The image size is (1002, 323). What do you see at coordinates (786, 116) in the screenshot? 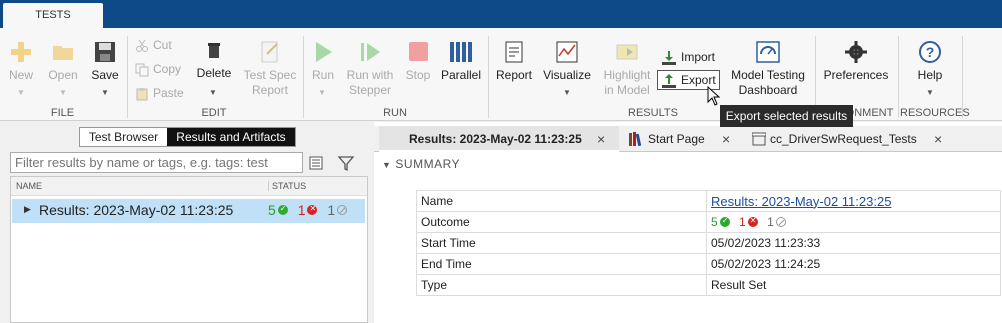
I see `export-tooltip: Export selected results` at bounding box center [786, 116].